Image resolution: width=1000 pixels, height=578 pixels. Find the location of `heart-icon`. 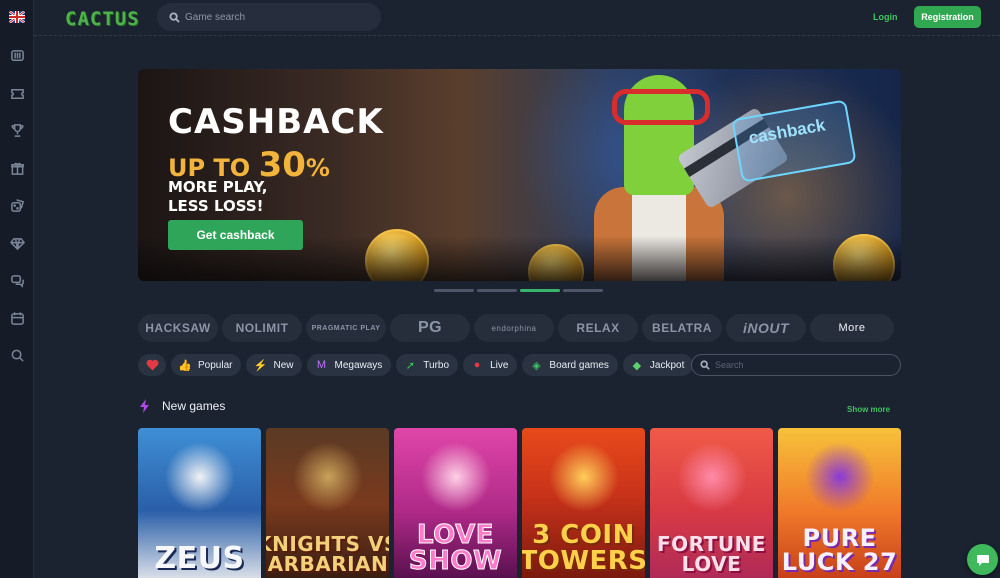

heart-icon is located at coordinates (152, 365).